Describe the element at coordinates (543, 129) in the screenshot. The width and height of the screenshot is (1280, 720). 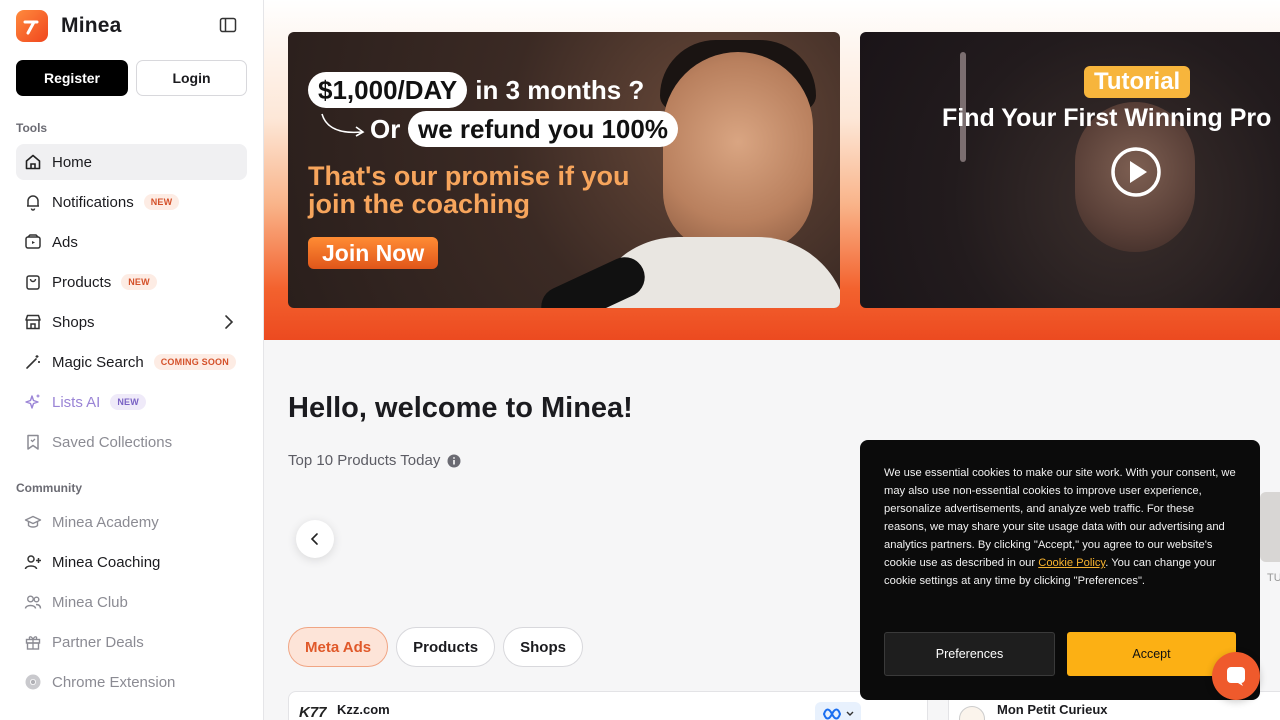
I see `refund-pill: we refund you 100%` at that location.